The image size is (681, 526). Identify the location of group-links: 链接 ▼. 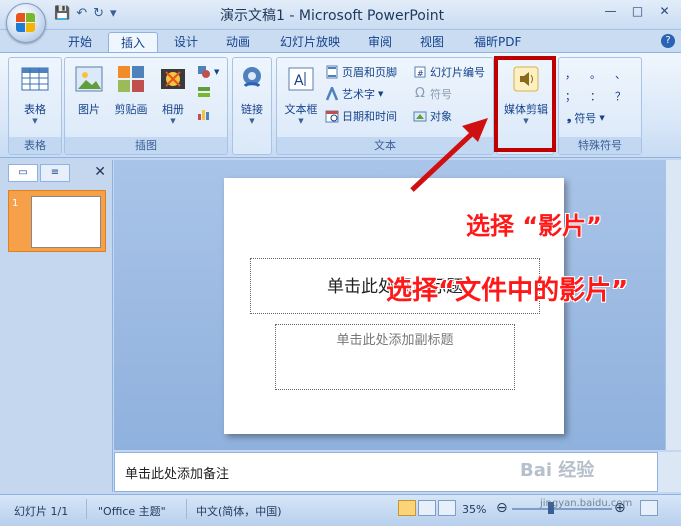
(252, 106).